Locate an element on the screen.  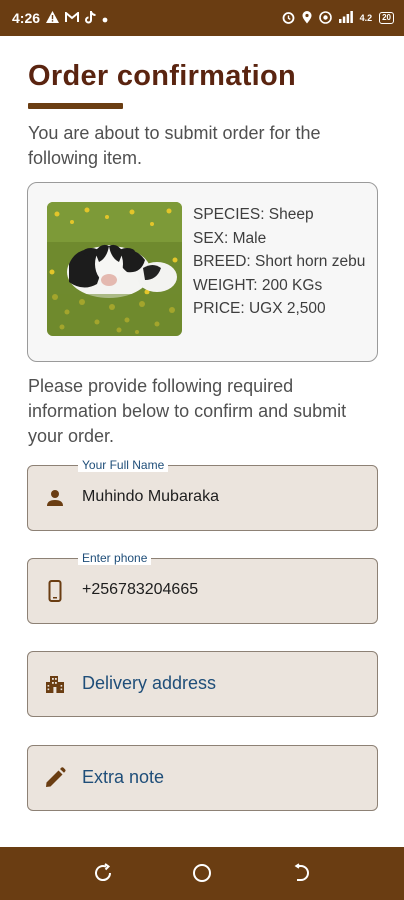
status-time: 4:26 is located at coordinates (26, 18).